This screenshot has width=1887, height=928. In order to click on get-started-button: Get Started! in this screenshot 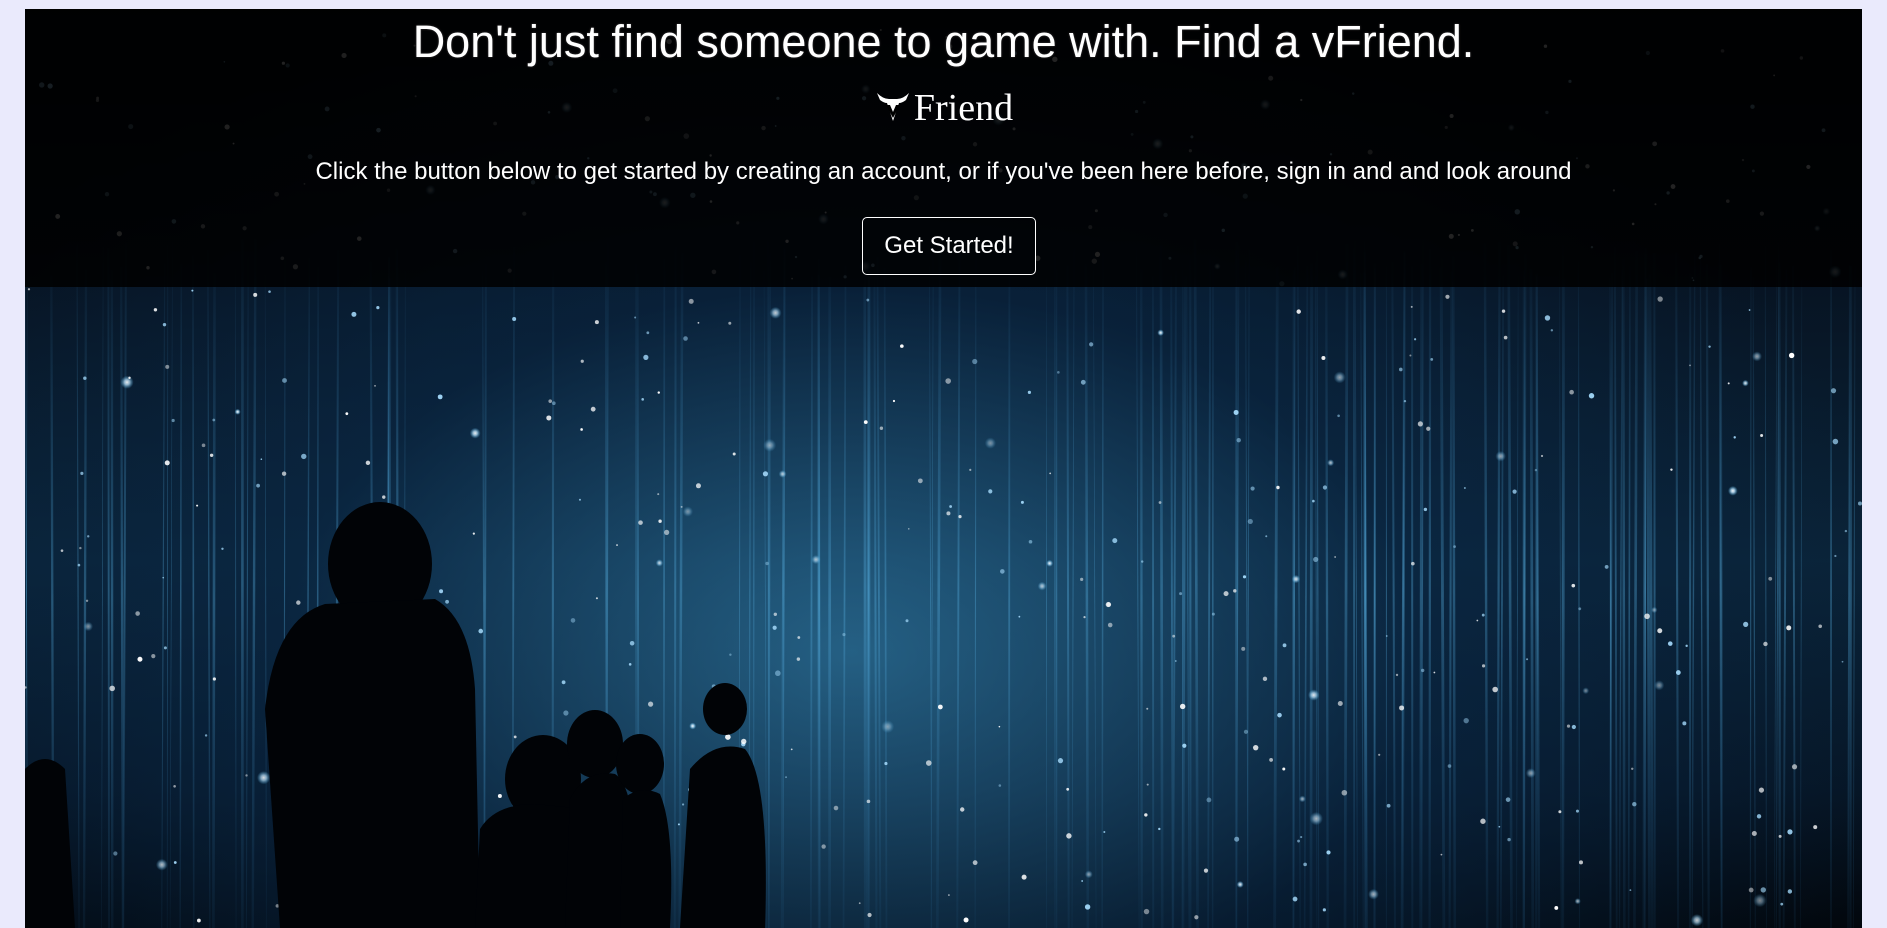, I will do `click(949, 246)`.